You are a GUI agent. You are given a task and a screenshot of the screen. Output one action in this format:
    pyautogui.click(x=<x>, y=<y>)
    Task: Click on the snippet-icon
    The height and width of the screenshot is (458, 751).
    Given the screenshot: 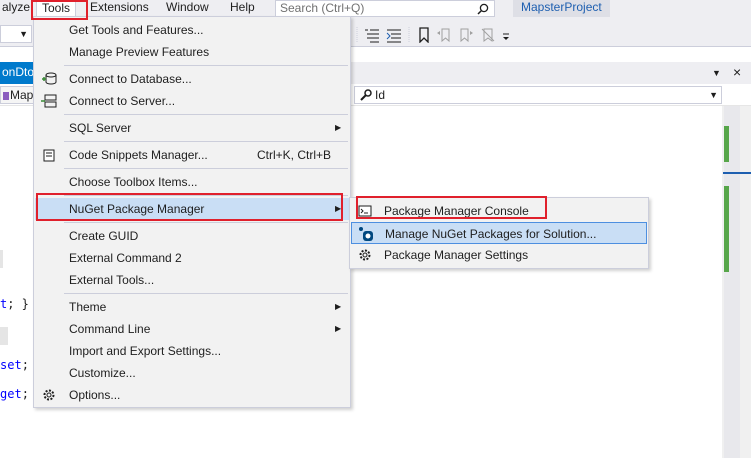 What is the action you would take?
    pyautogui.click(x=49, y=155)
    